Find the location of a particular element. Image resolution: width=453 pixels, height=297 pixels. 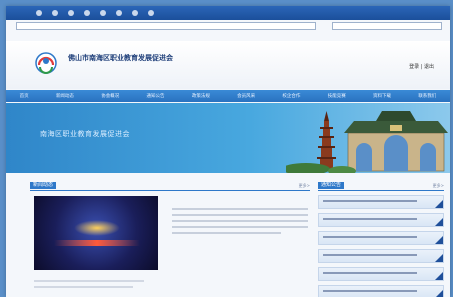

nav-item: 通知公告 is located at coordinates (156, 96).